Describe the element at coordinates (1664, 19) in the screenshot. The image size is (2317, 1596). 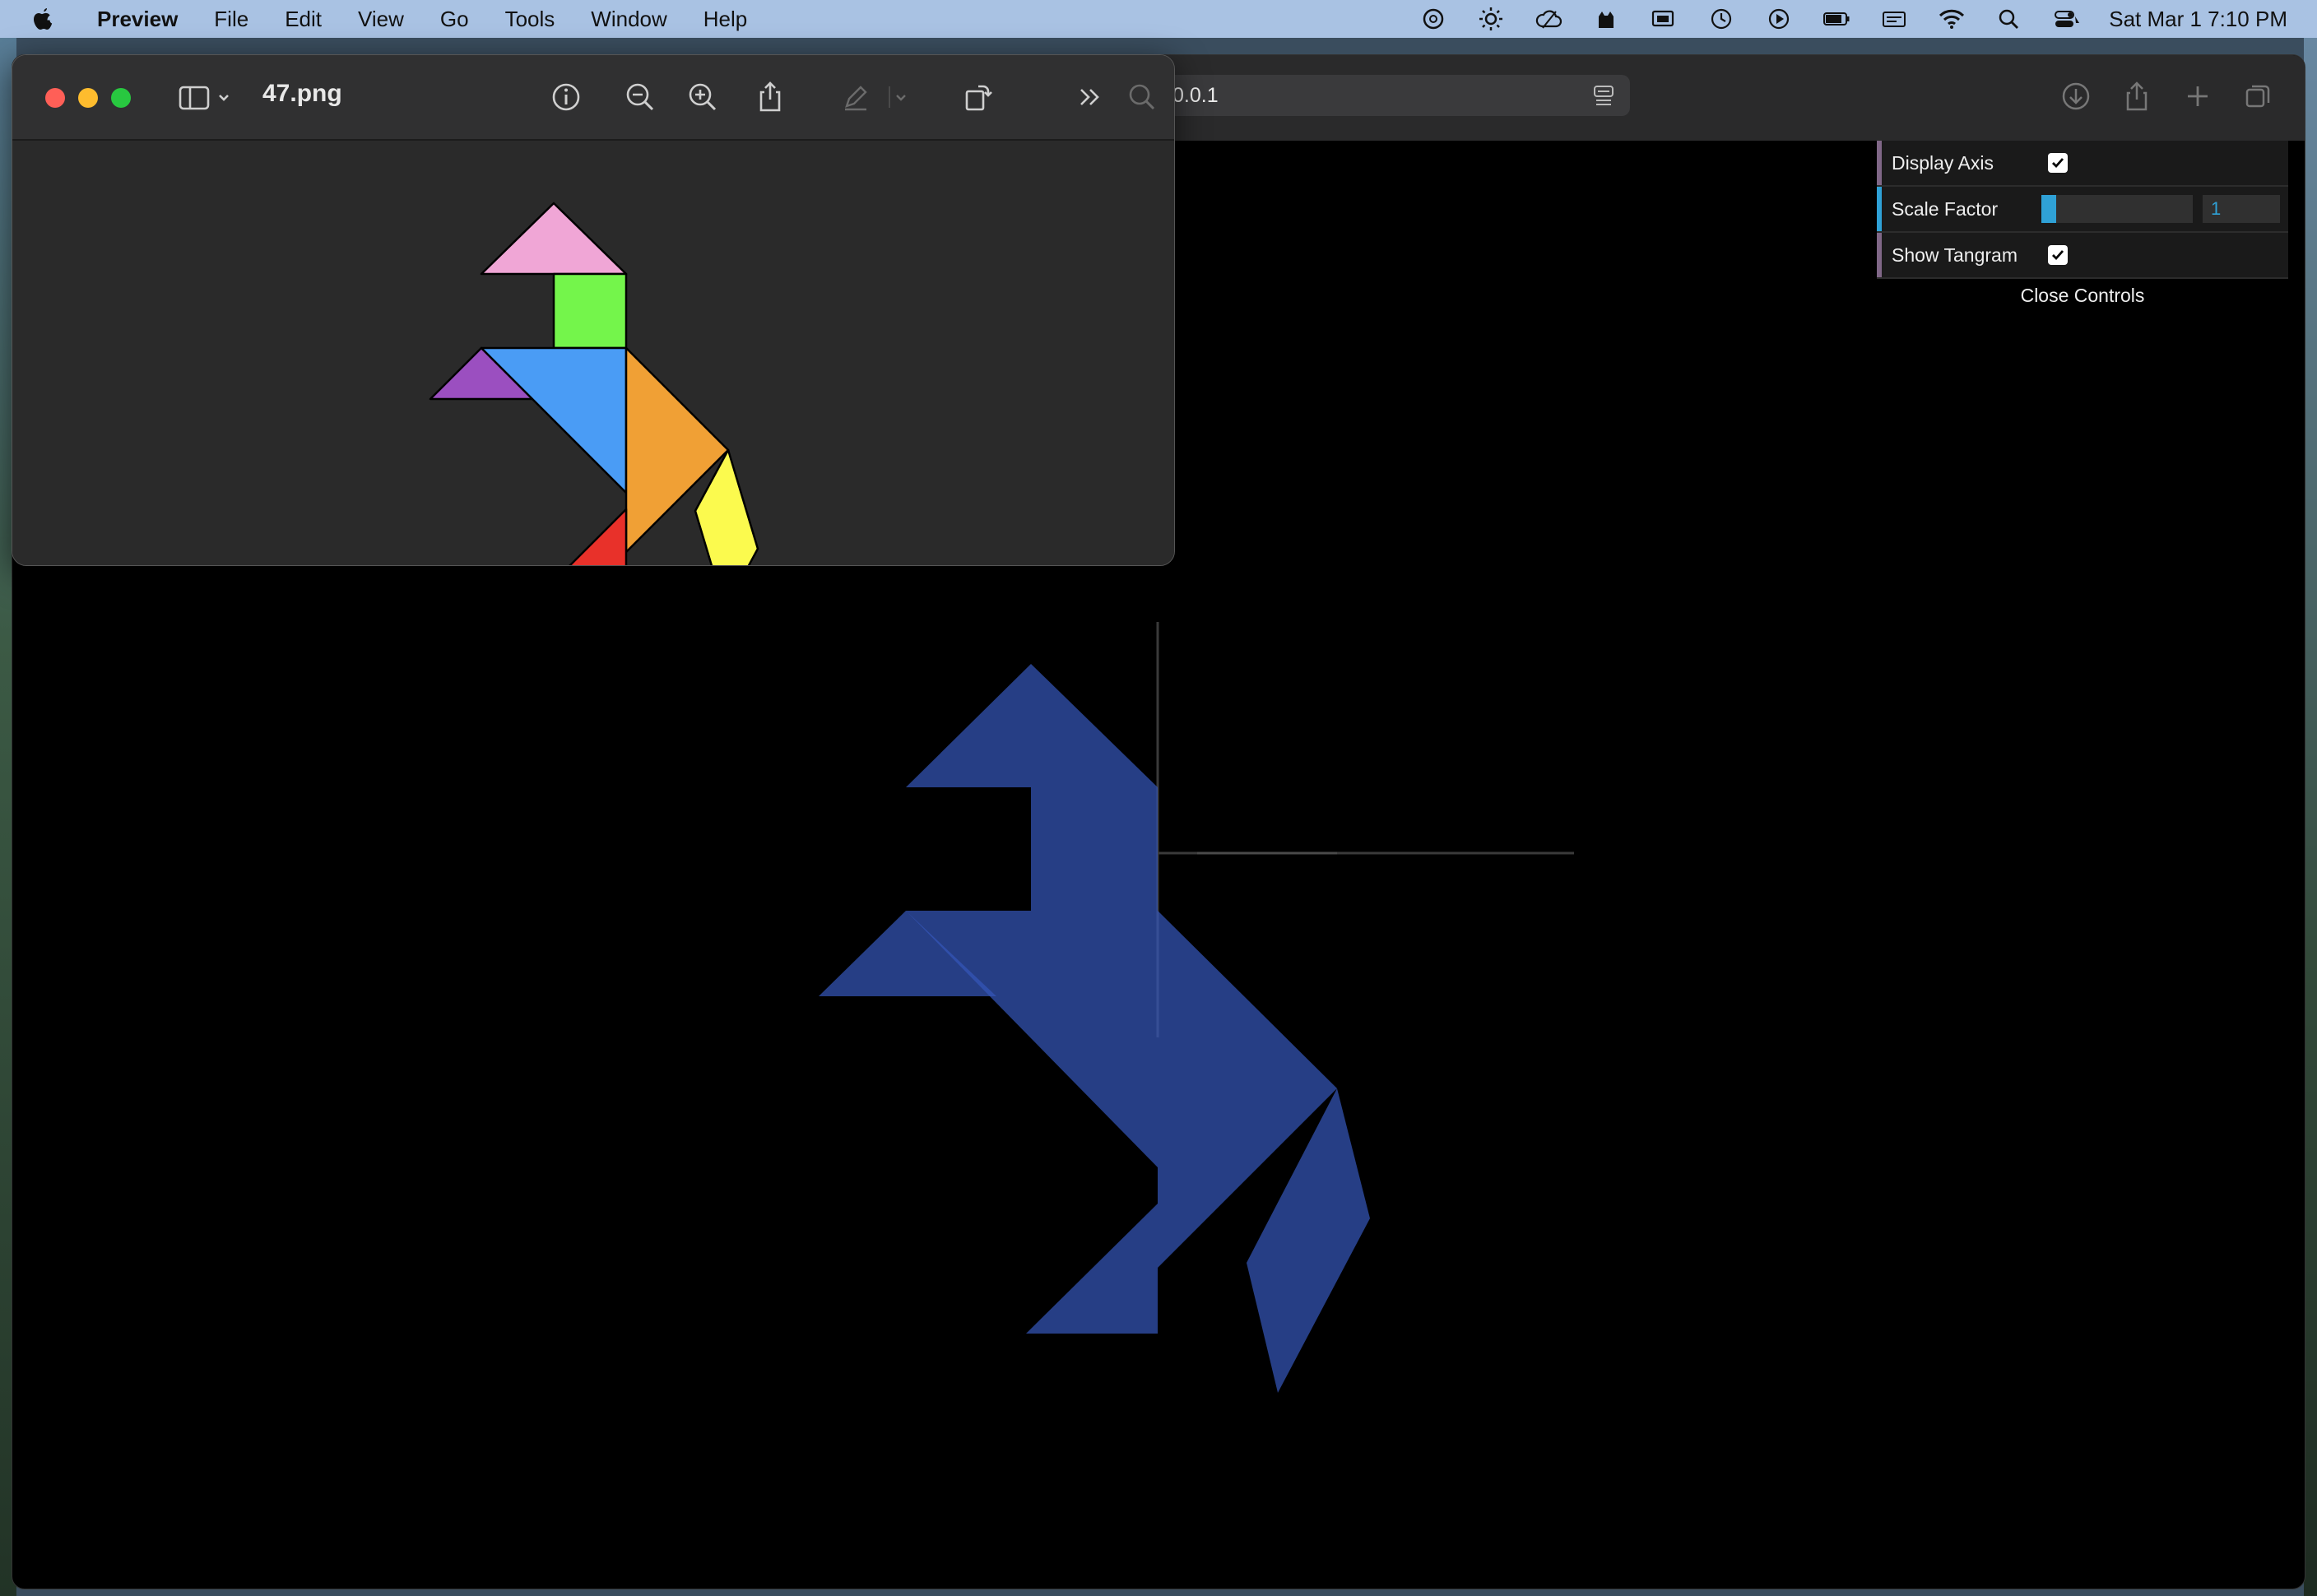
I see `screen-mirroring-icon` at that location.